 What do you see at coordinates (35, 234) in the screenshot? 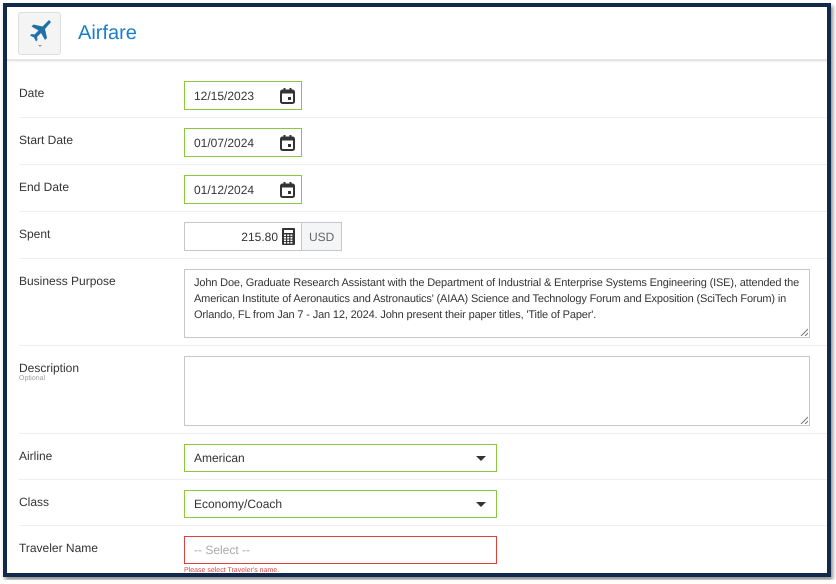
I see `field-label: Spent` at bounding box center [35, 234].